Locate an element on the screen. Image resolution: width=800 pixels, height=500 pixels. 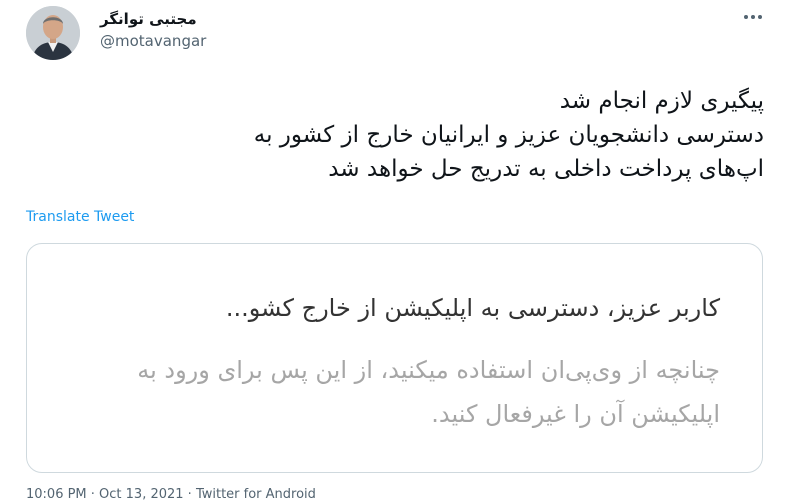
media-subtitle-line: اپلیکیشن آن را غیرفعال کنید. is located at coordinates (575, 414).